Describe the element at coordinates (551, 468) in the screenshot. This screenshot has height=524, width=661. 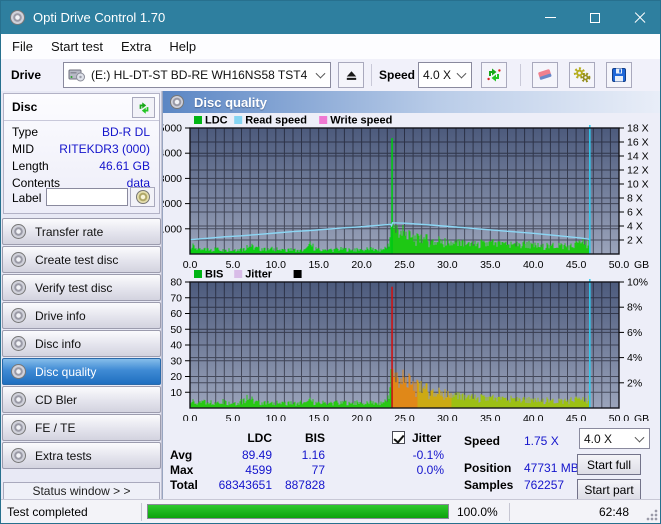
I see `position-stat-value: 47731 MB` at that location.